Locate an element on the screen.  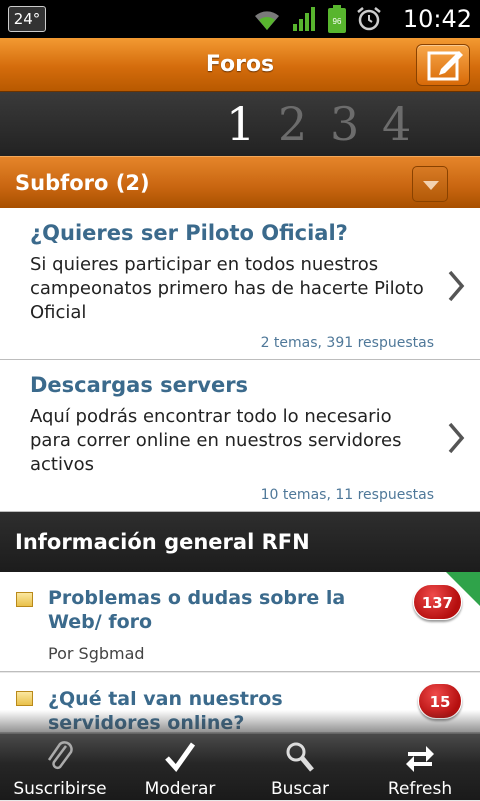
page-3-link: 3 is located at coordinates (344, 124).